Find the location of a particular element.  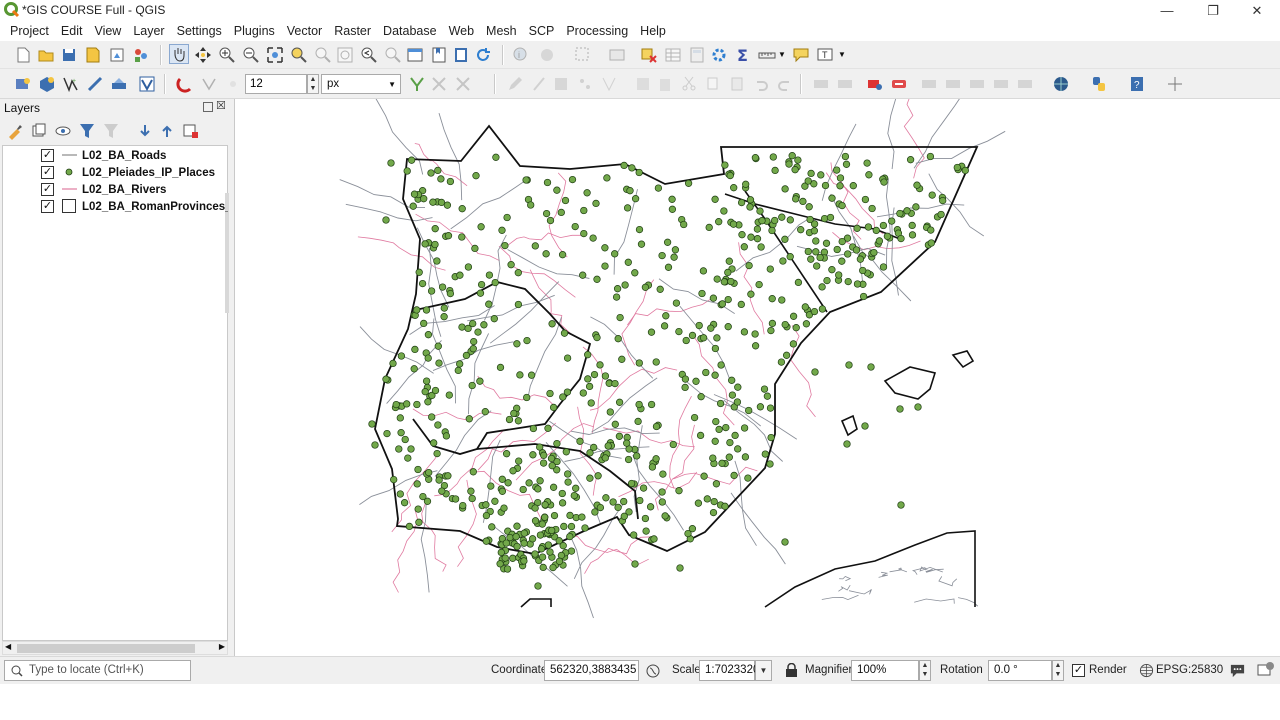

add-raster-layer-icon is located at coordinates (95, 84).